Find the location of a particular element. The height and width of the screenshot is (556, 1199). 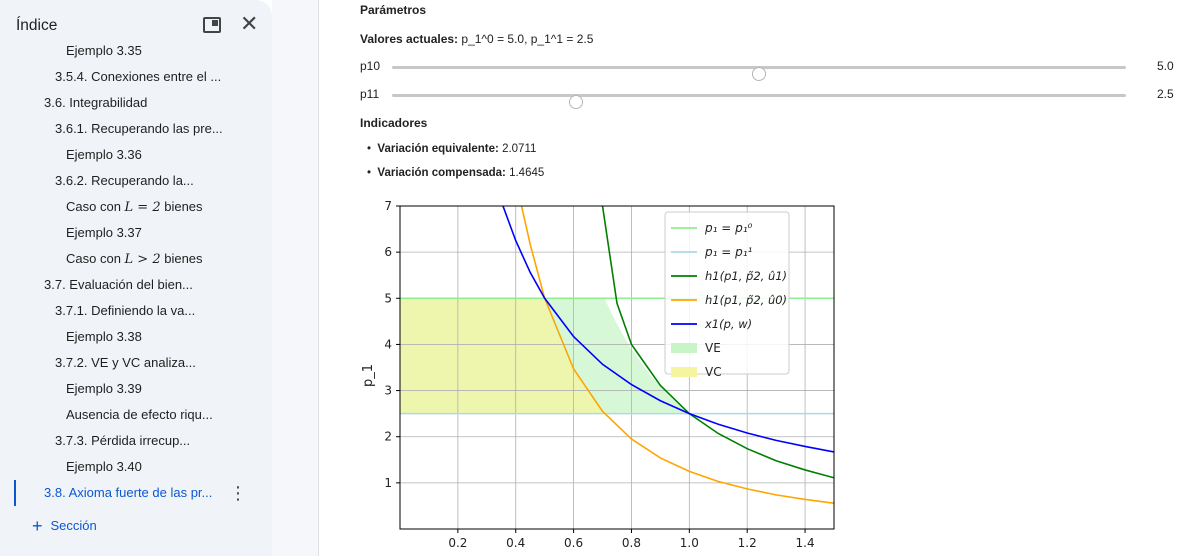

toc-item-label: Caso con L = 2 bienes is located at coordinates (134, 207).